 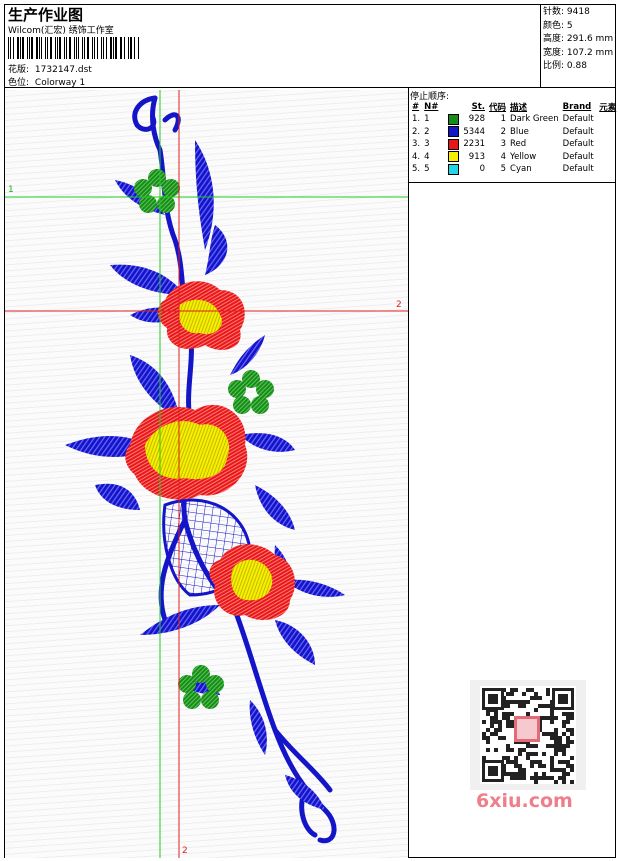 I want to click on table-row: 2. 2 5344 2 Blue Default, so click(x=514, y=132).